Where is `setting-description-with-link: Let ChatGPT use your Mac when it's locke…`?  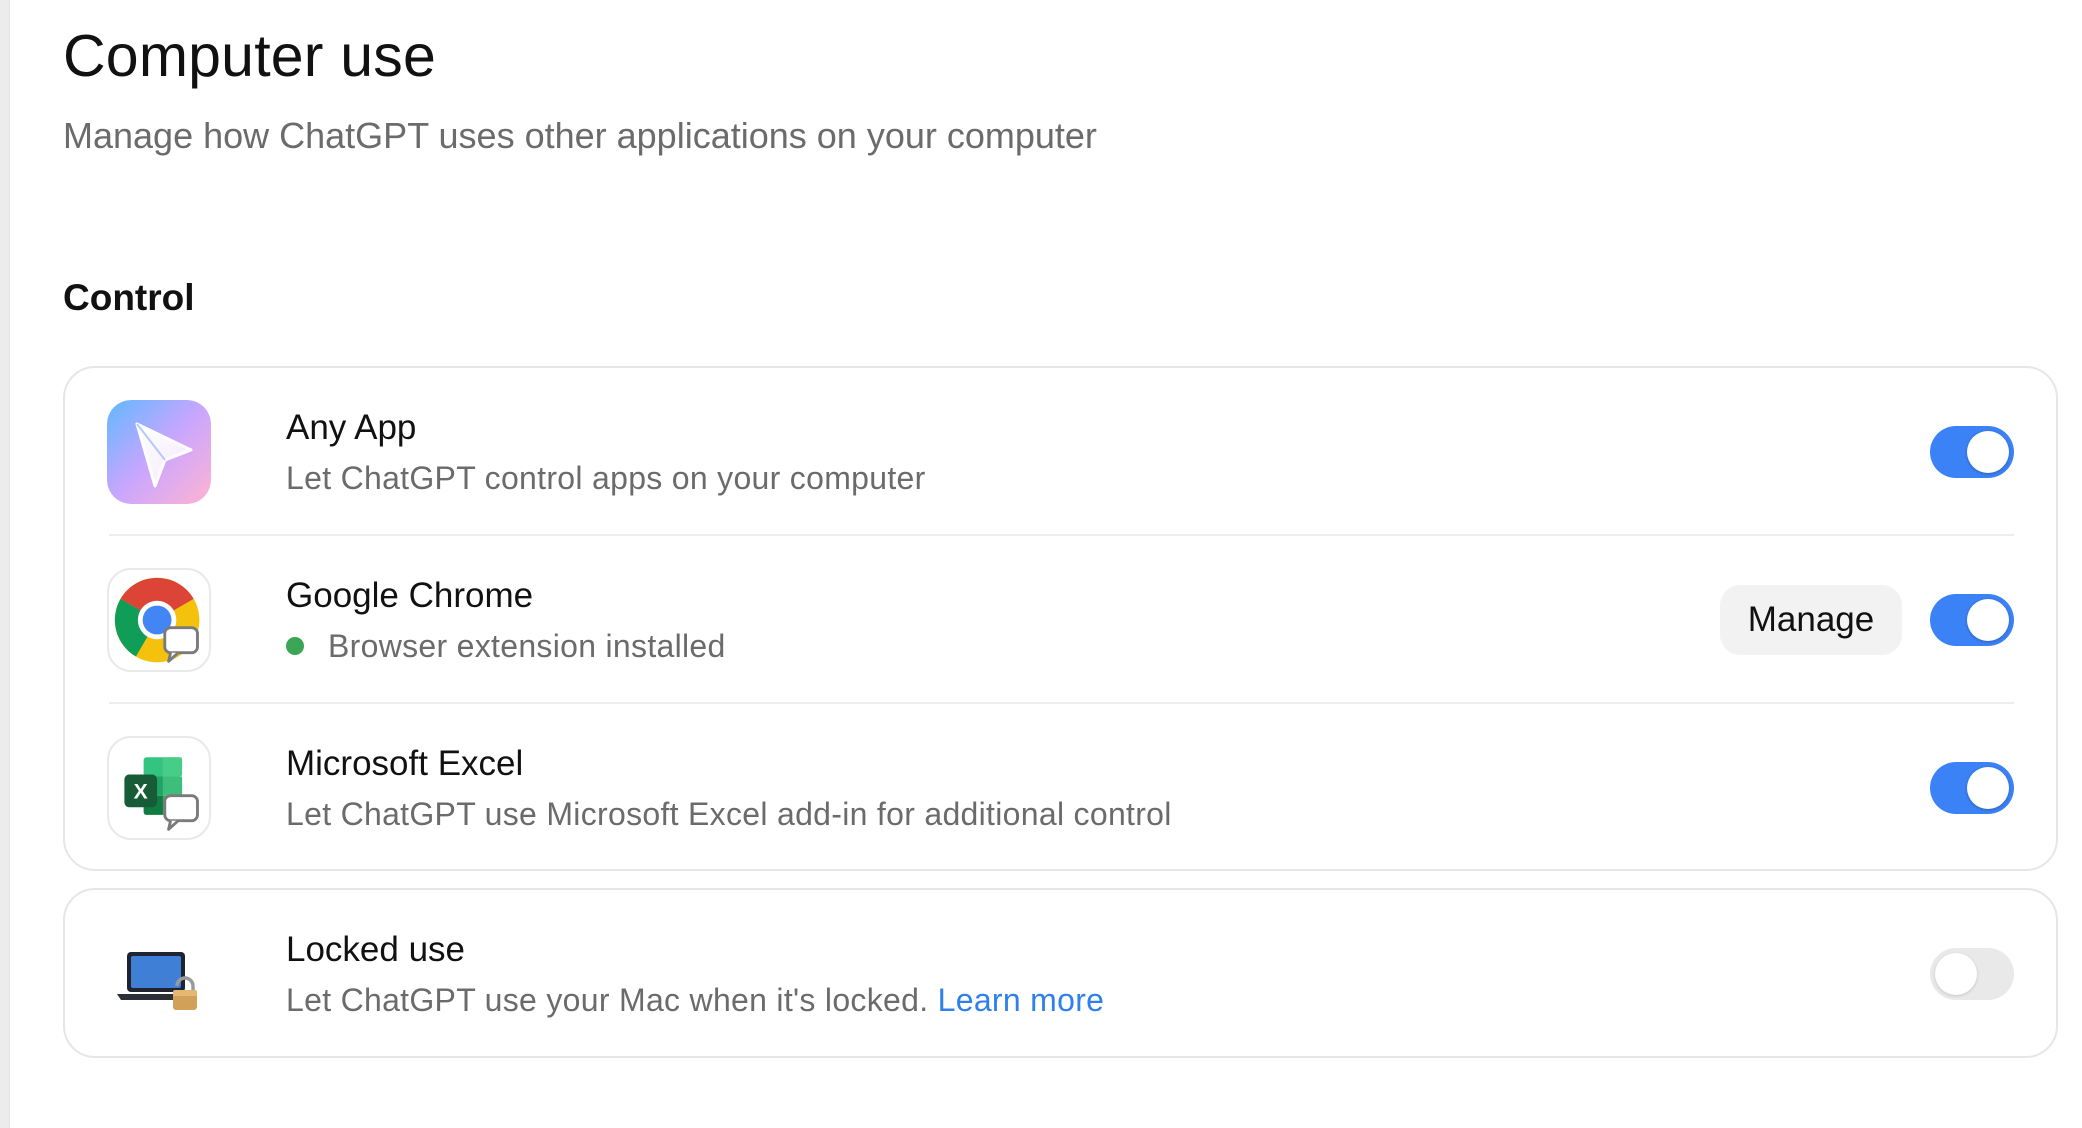 setting-description-with-link: Let ChatGPT use your Mac when it's locke… is located at coordinates (695, 1000).